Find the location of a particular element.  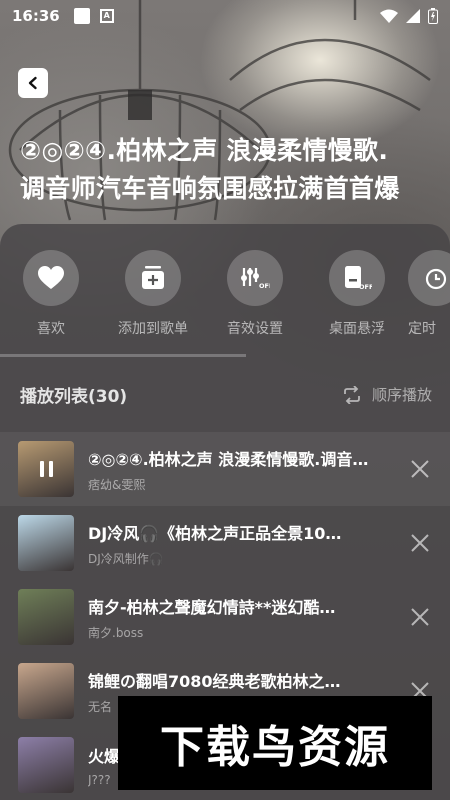

sound-effect-label: 音效设置 is located at coordinates (255, 329).